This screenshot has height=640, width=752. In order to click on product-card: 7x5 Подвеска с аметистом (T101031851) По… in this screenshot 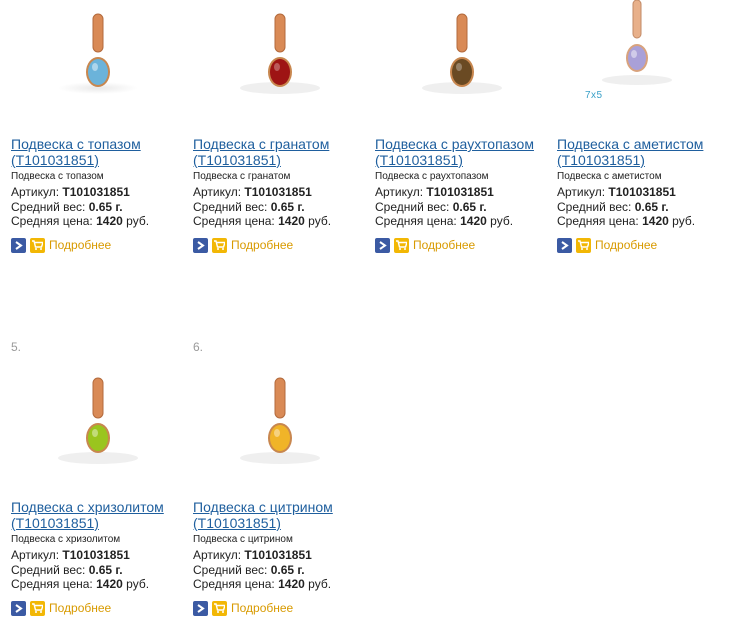, I will do `click(644, 130)`.